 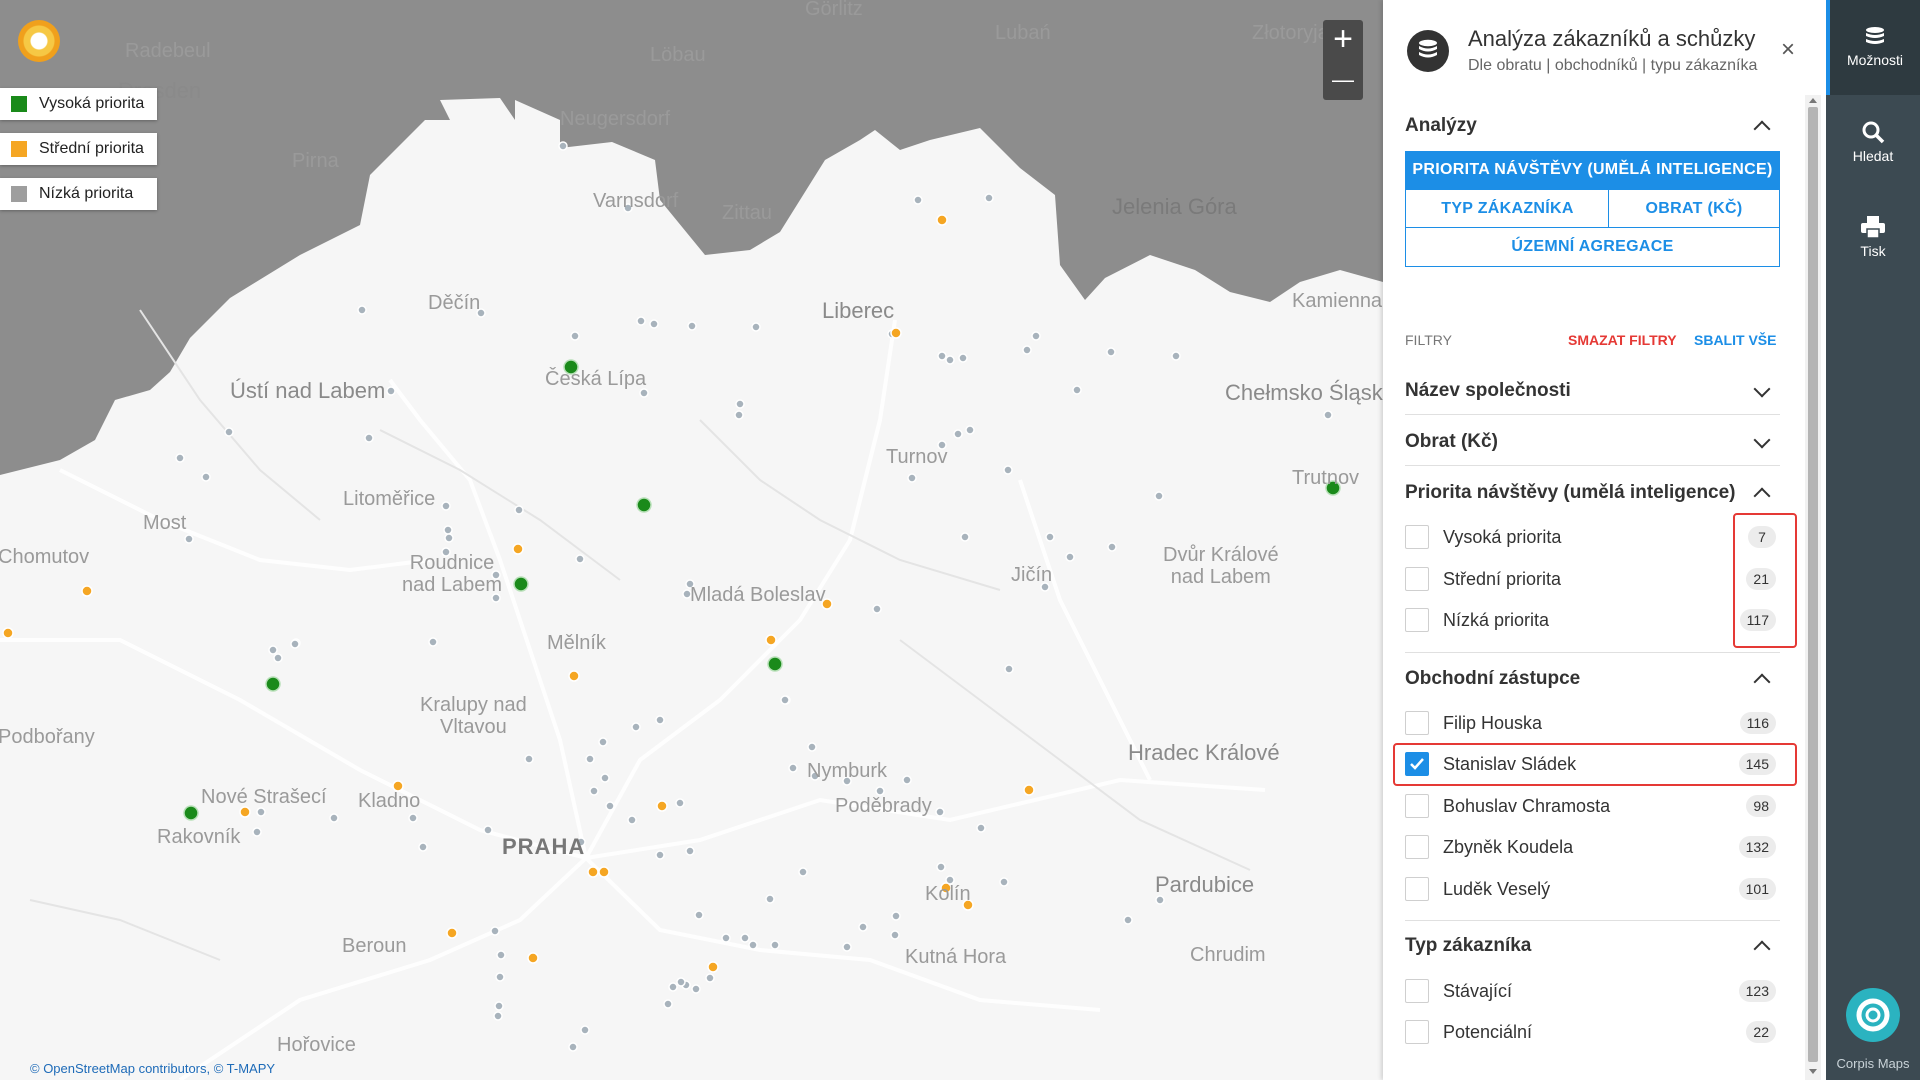 I want to click on filter-revenue-header: Obrat (Kč), so click(x=1592, y=444).